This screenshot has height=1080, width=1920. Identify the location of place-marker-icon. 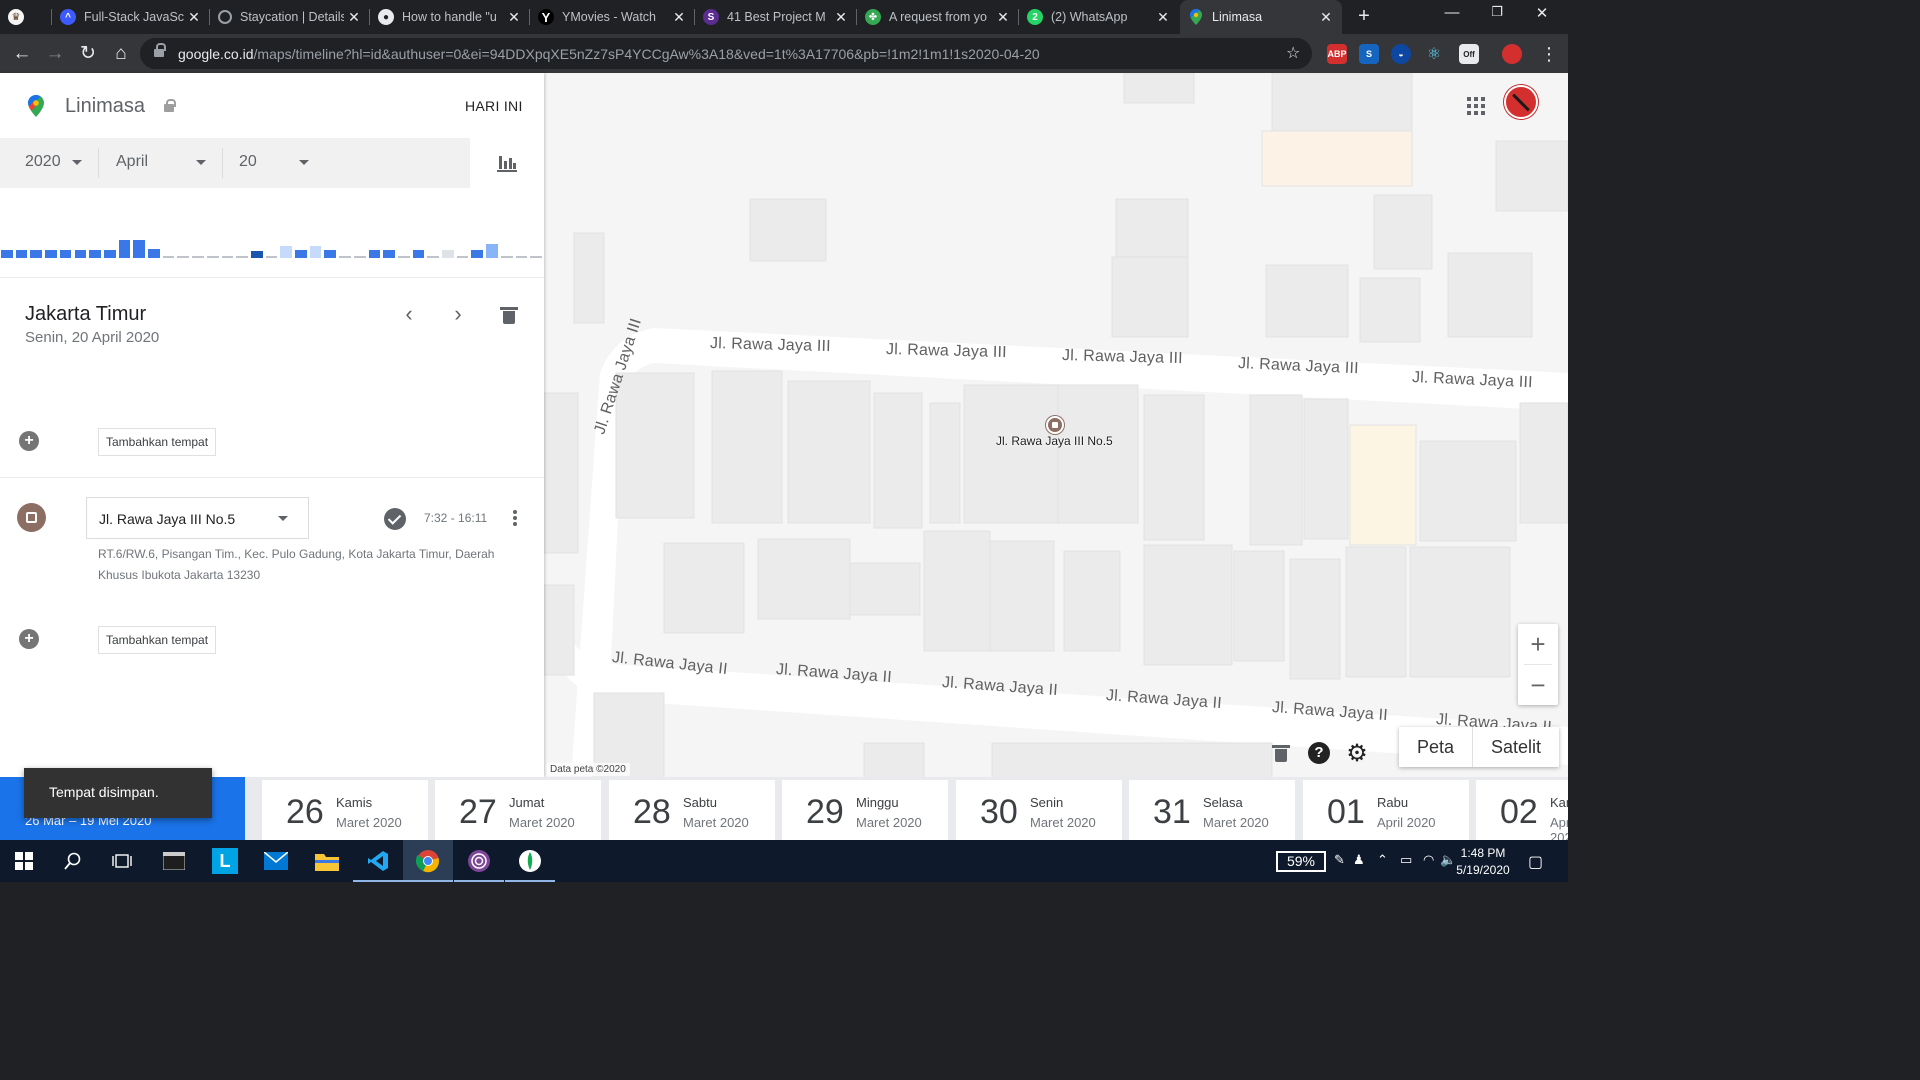
(1055, 425).